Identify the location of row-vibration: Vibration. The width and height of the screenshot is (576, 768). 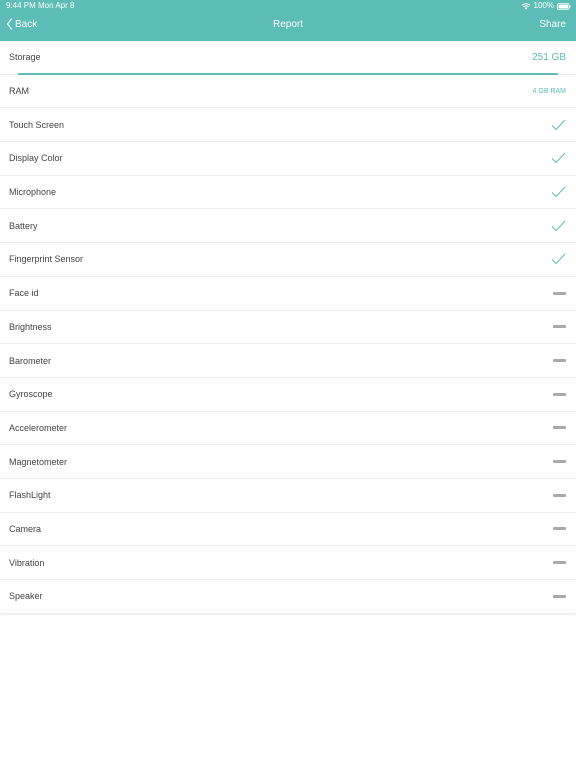
(288, 563).